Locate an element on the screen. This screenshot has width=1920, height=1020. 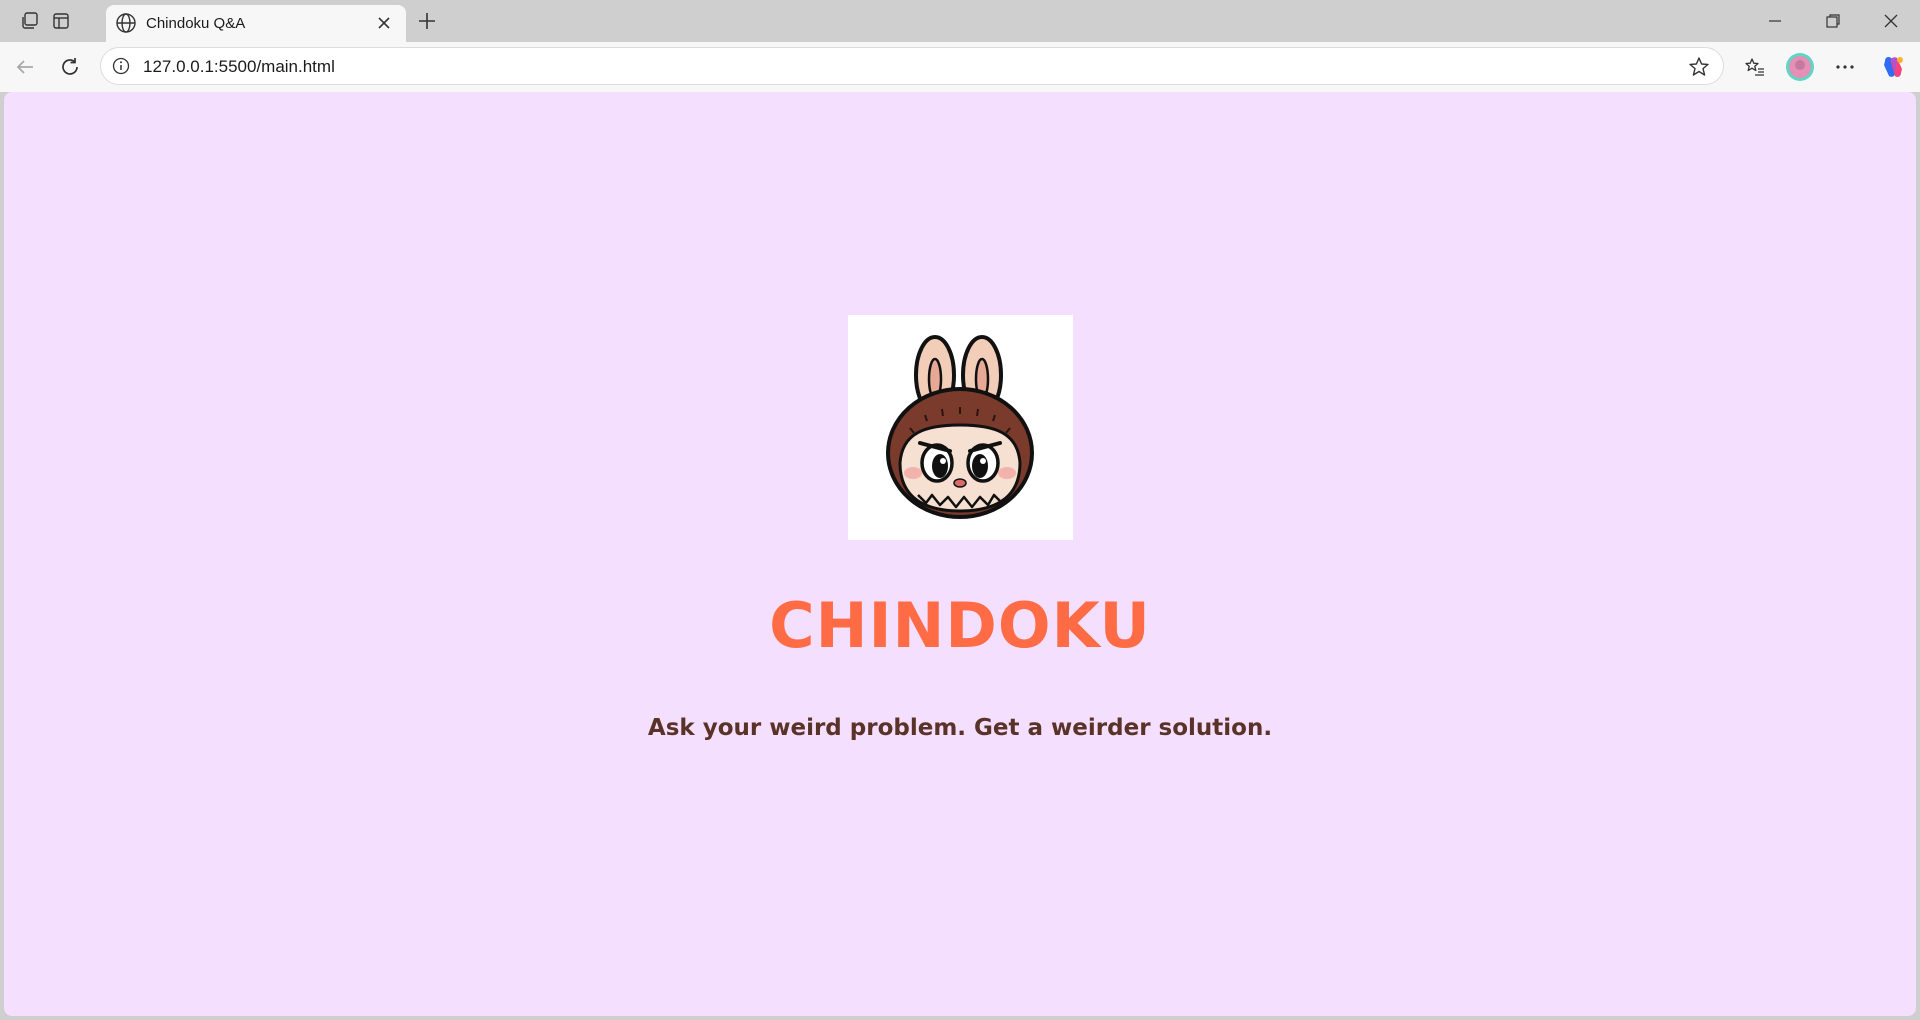
new-tab-icon is located at coordinates (427, 21).